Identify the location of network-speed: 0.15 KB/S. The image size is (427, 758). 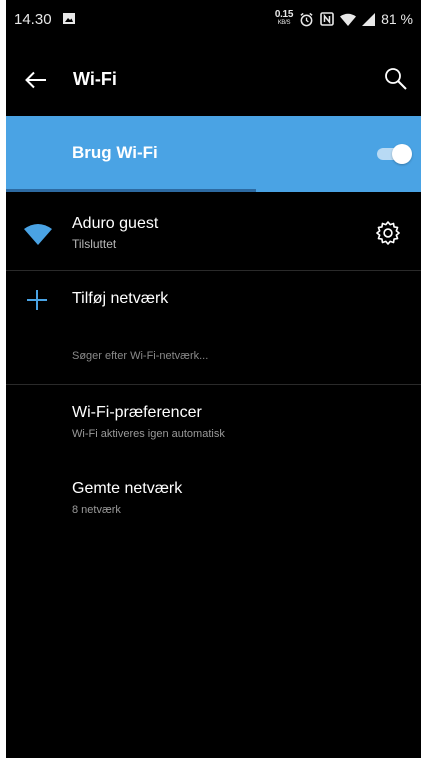
(284, 18).